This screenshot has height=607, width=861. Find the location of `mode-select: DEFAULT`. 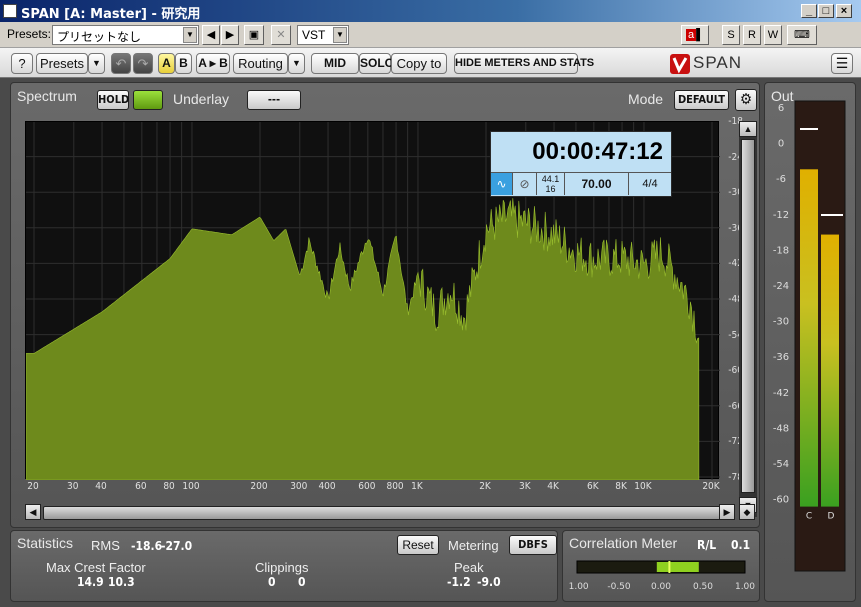

mode-select: DEFAULT is located at coordinates (701, 100).